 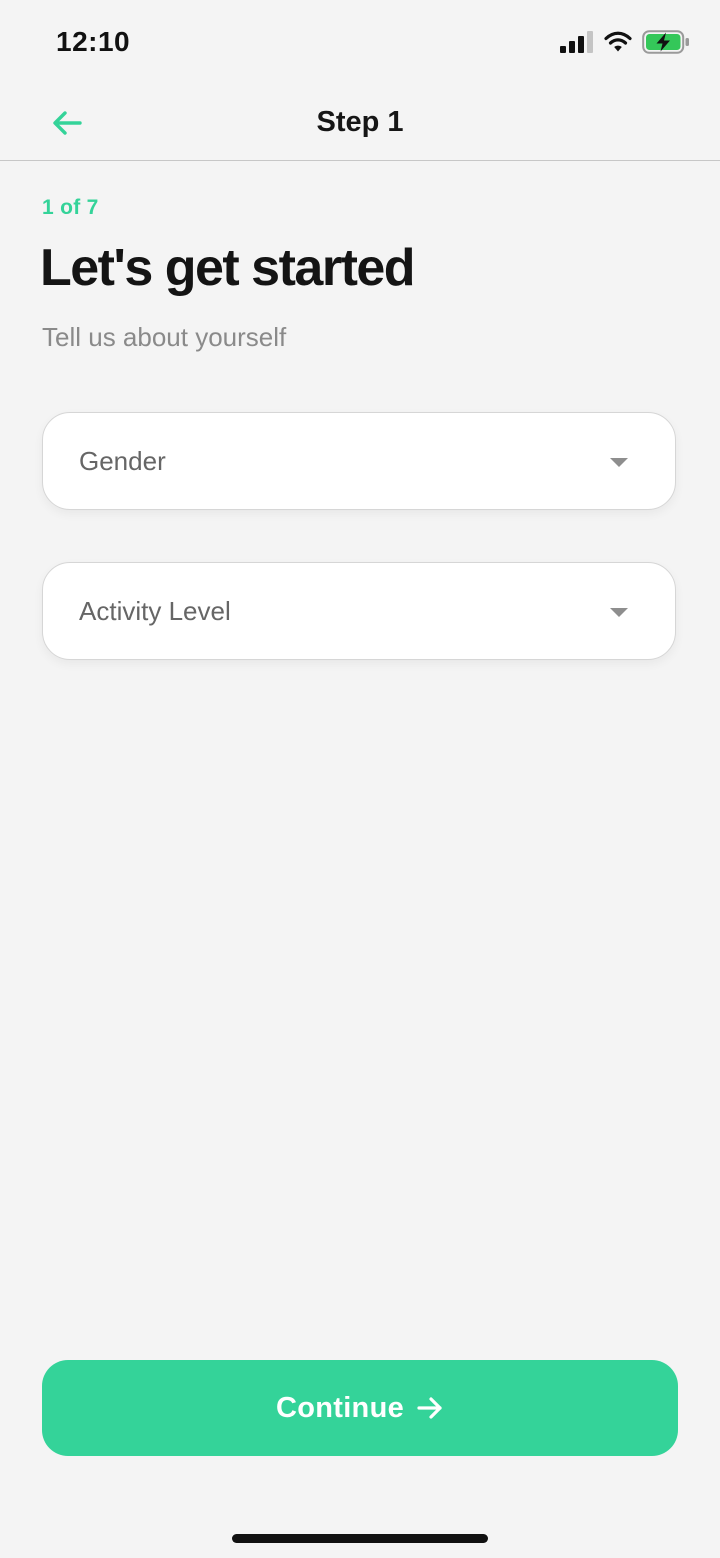 What do you see at coordinates (665, 42) in the screenshot?
I see `battery-charging-icon` at bounding box center [665, 42].